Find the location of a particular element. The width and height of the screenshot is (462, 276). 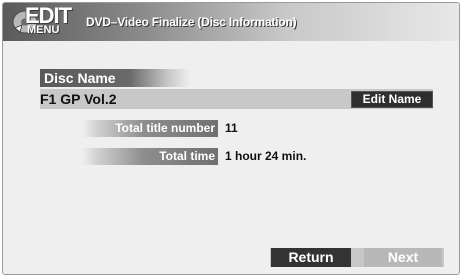

edit-name-button: Edit Name is located at coordinates (392, 99).